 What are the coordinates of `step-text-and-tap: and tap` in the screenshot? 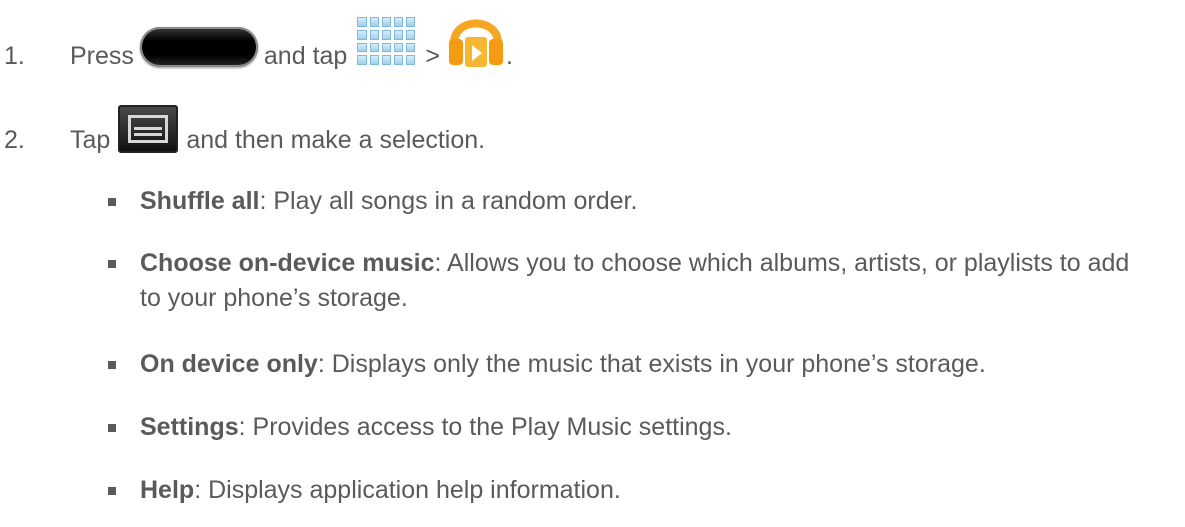 It's located at (305, 56).